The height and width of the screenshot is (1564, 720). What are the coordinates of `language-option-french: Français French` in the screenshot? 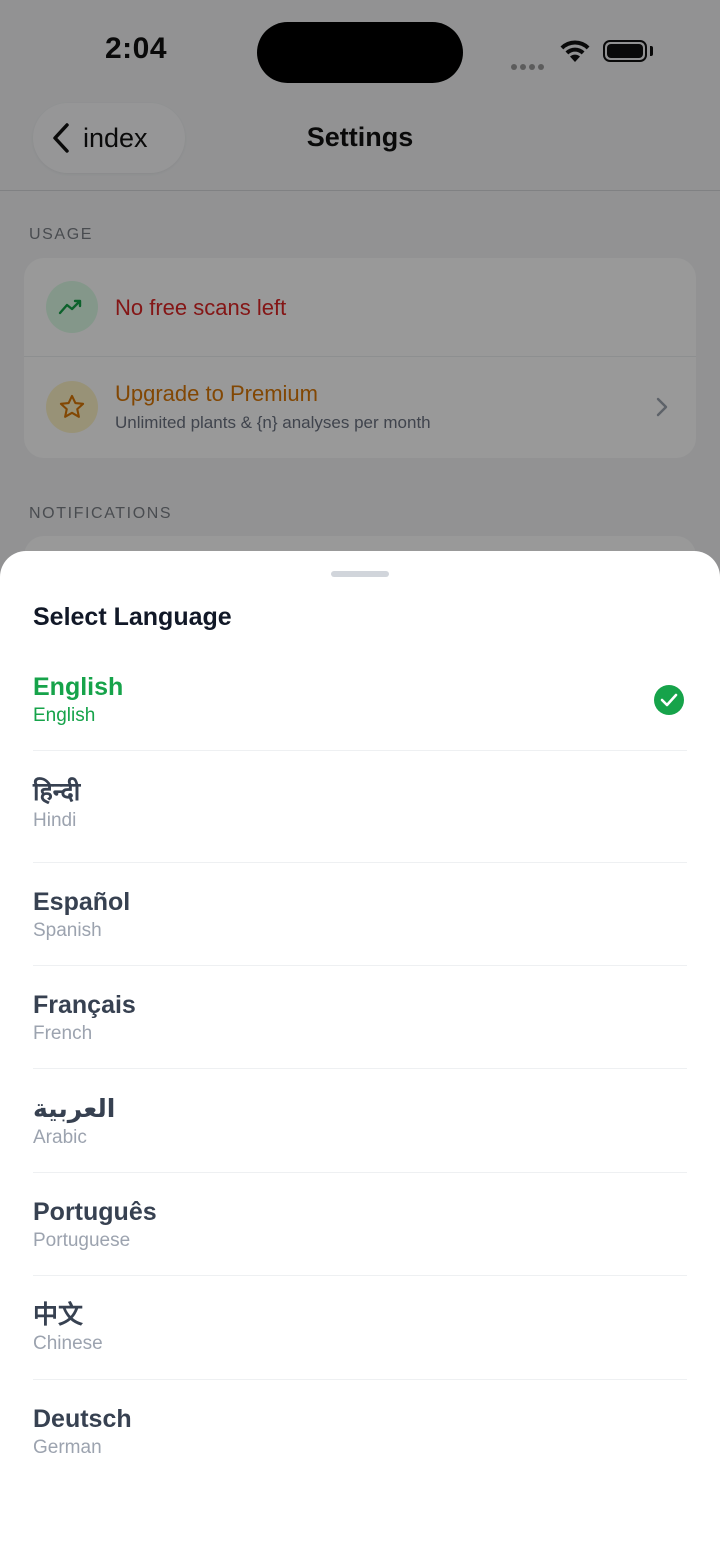 It's located at (360, 1018).